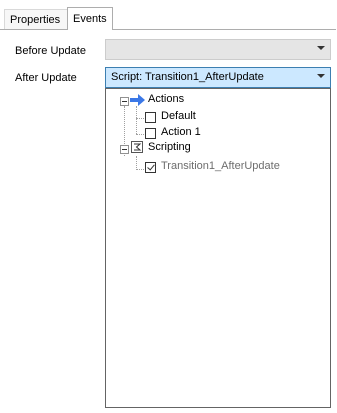 The width and height of the screenshot is (337, 413). I want to click on before-update-combo, so click(218, 49).